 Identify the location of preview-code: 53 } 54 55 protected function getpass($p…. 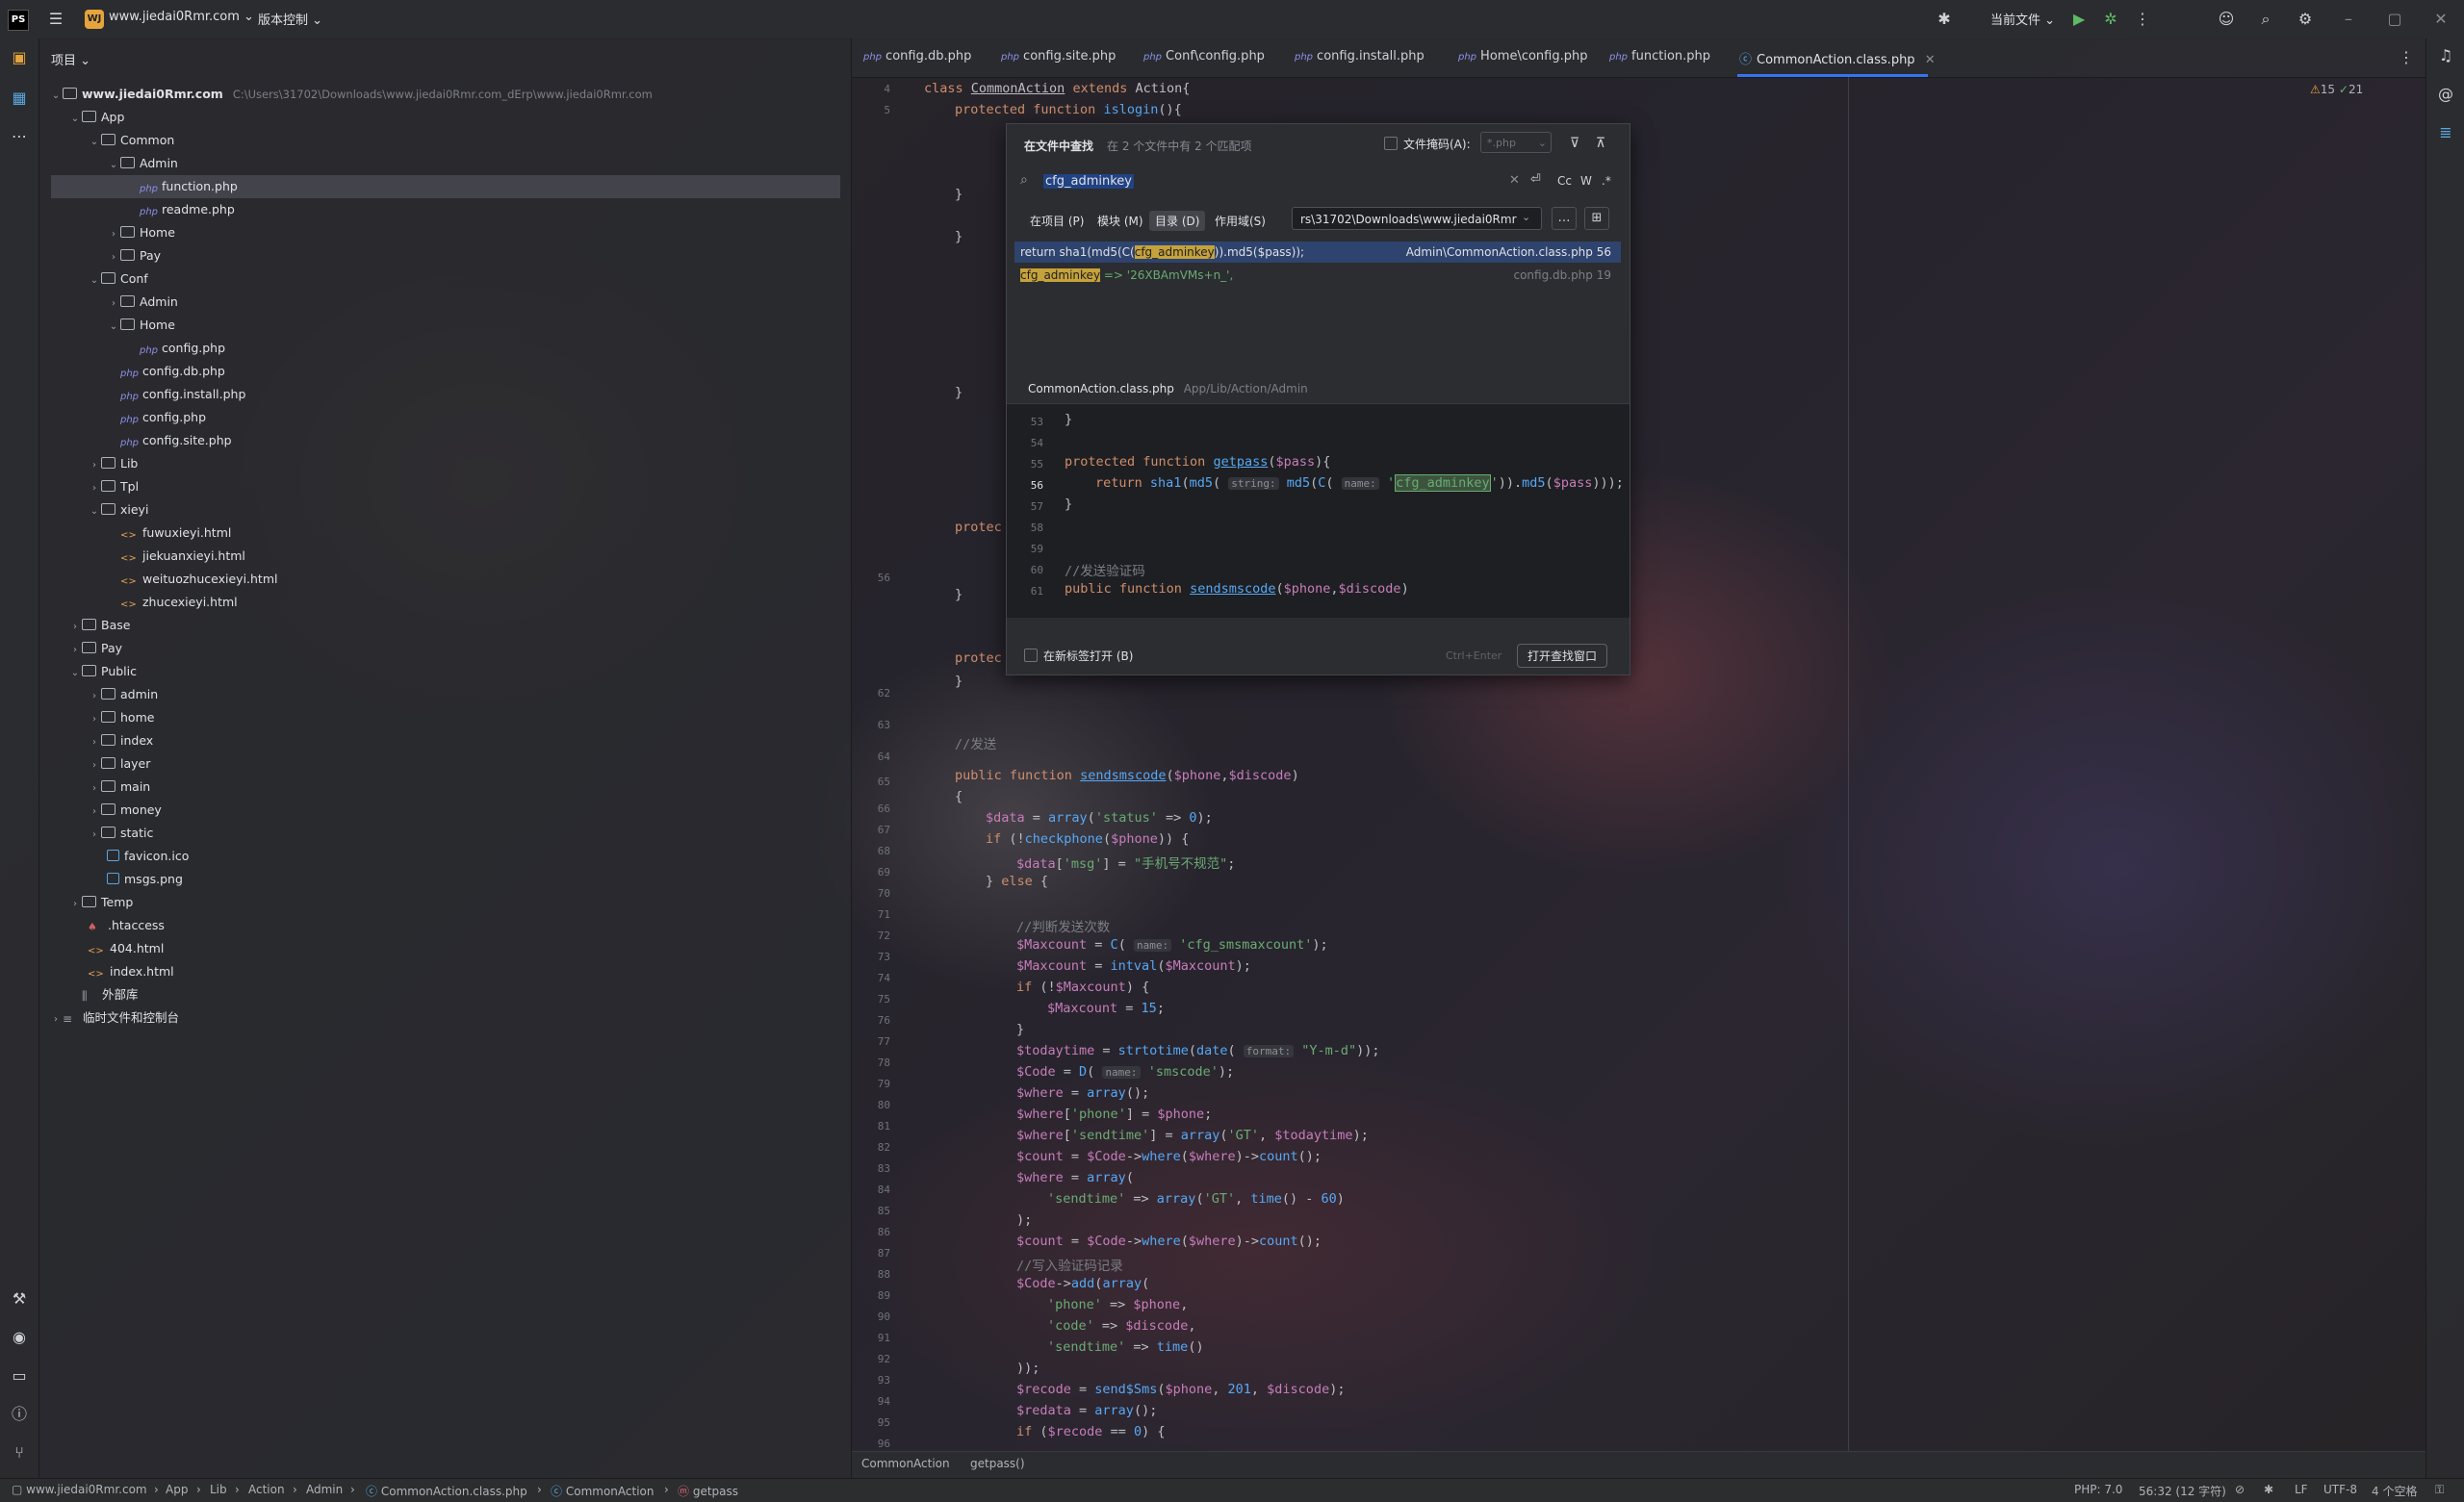
(1318, 511).